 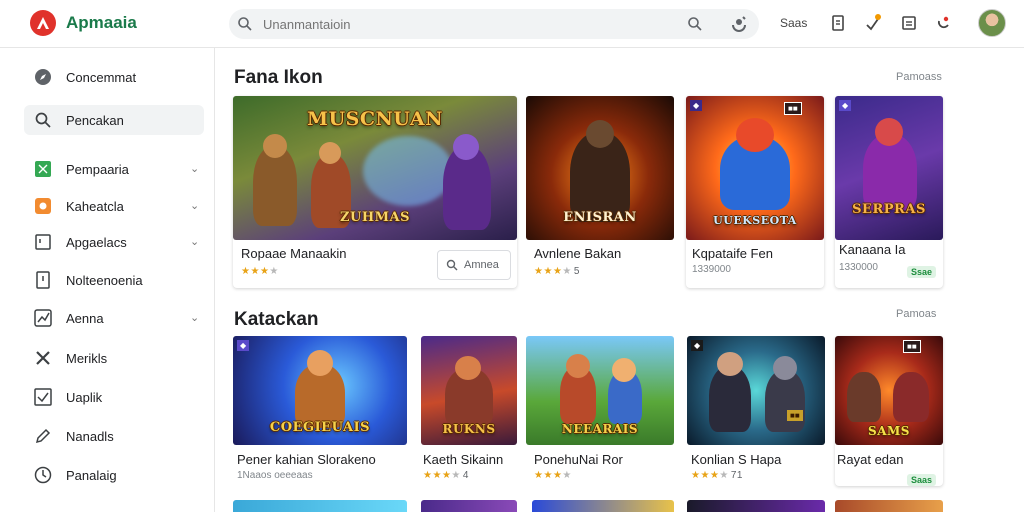 I want to click on rating-stars: ★★★★ 5, so click(x=557, y=271).